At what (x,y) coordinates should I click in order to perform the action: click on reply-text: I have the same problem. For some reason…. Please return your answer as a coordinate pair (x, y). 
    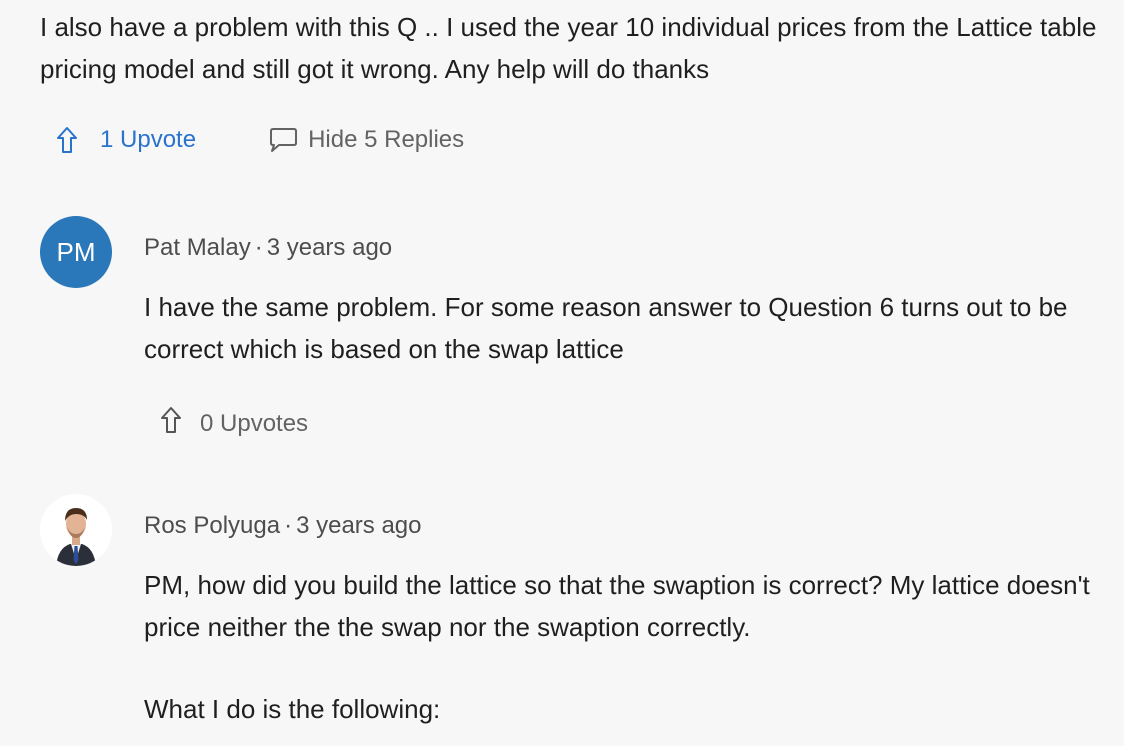
    Looking at the image, I should click on (606, 328).